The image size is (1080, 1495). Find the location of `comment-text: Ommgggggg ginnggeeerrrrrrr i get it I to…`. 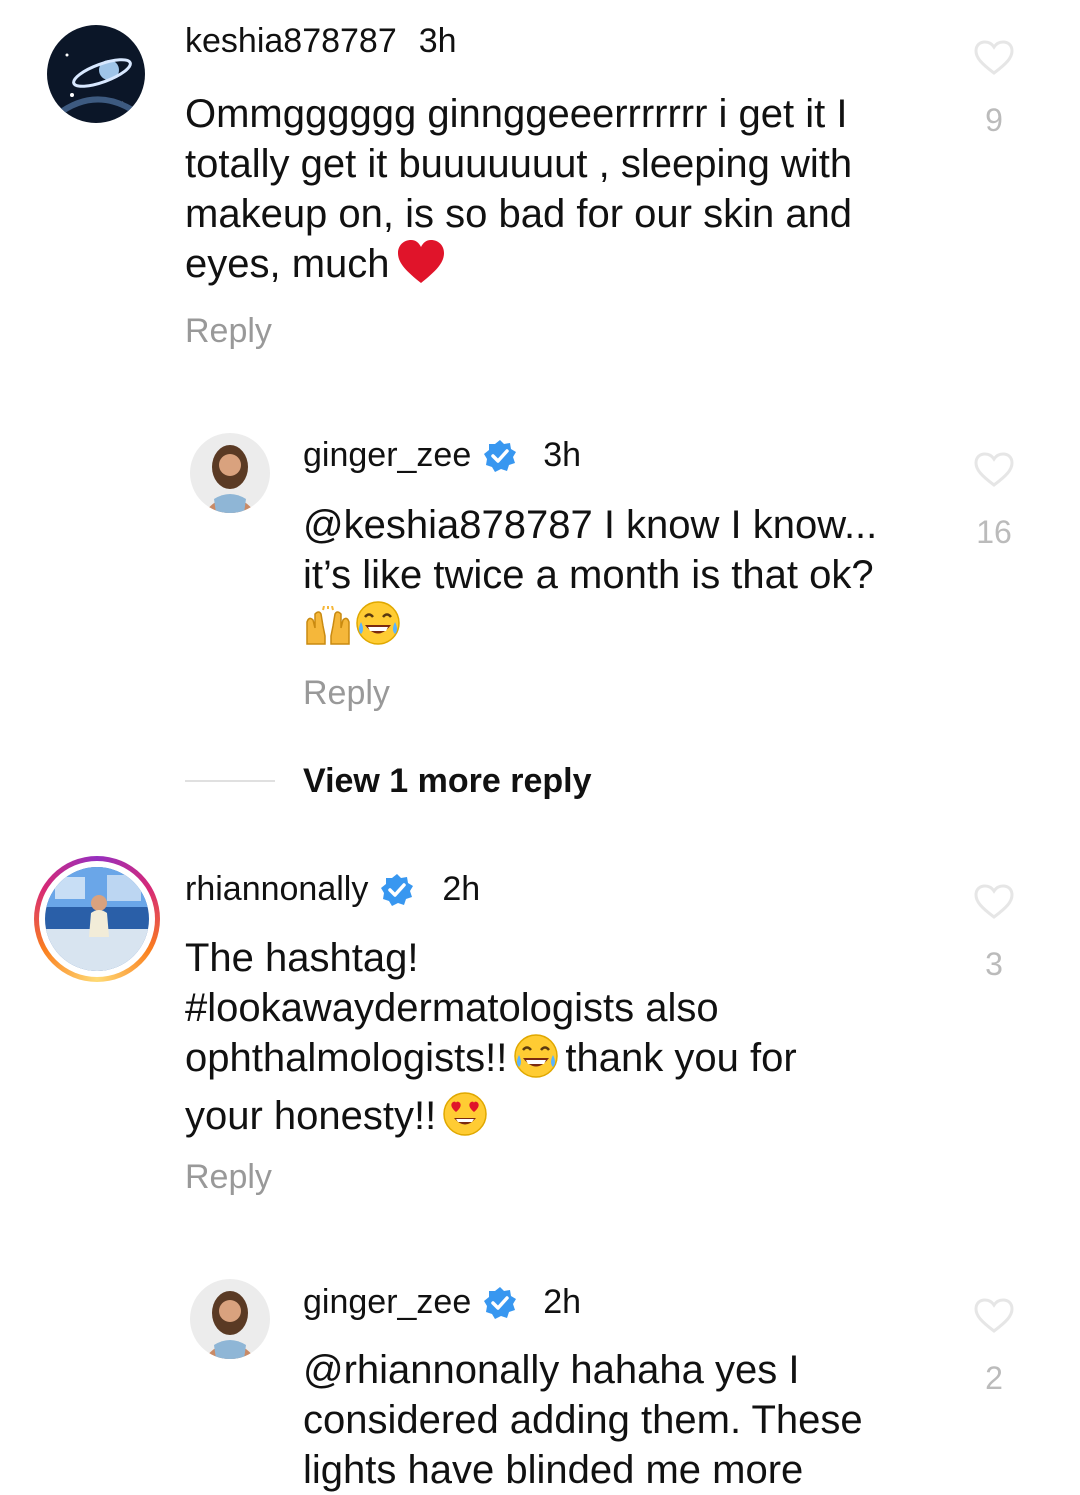

comment-text: Ommgggggg ginnggeeerrrrrrr i get it I to… is located at coordinates (518, 193).